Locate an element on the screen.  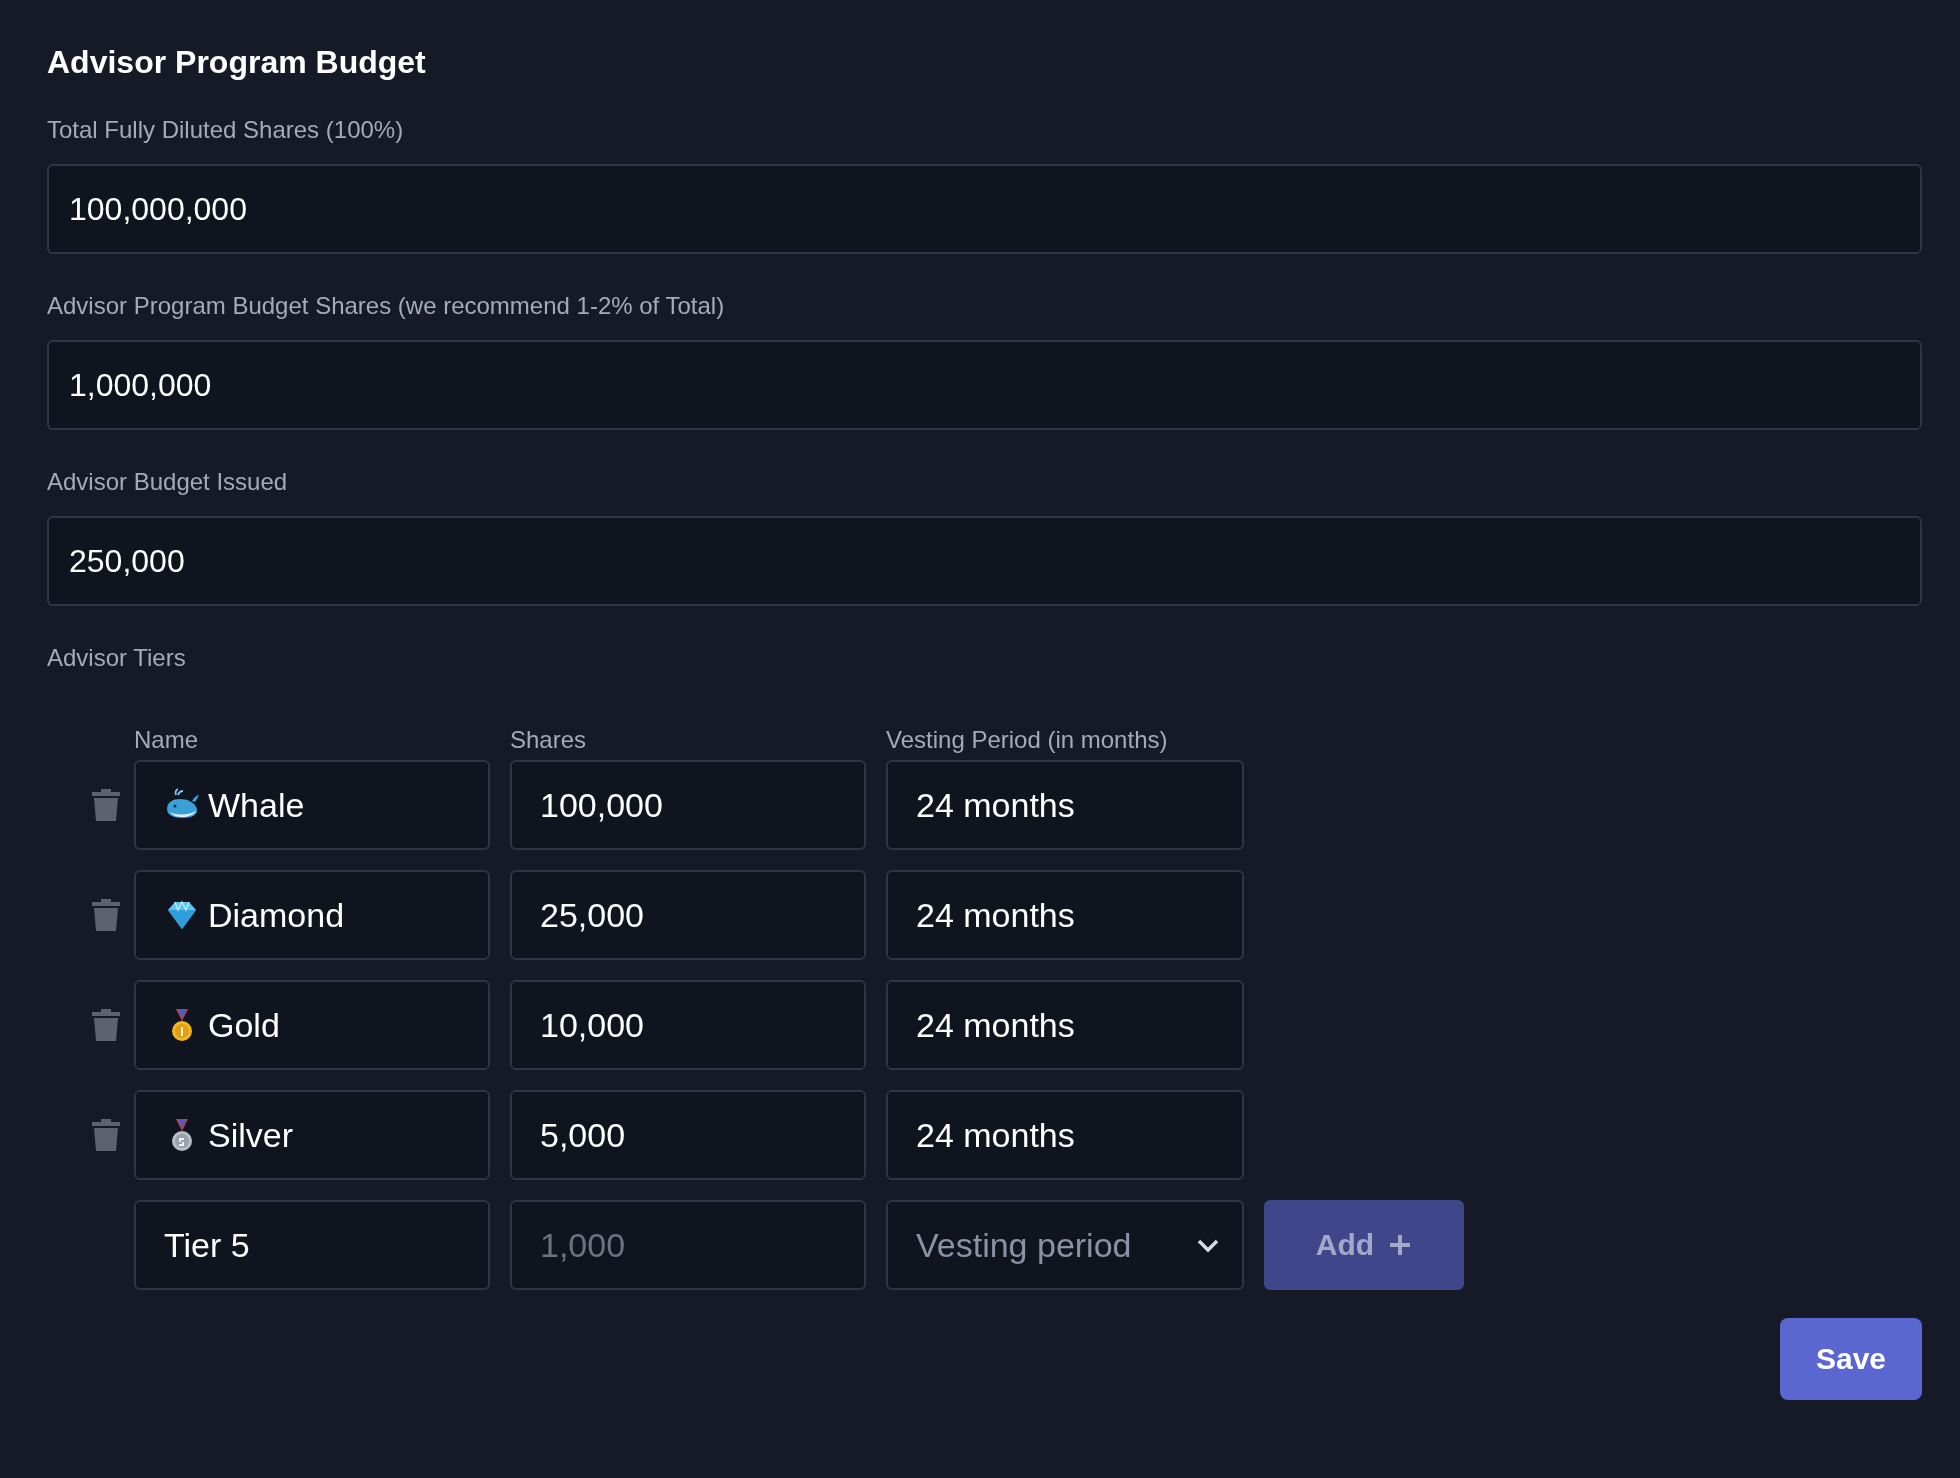
column-header: Shares is located at coordinates (549, 740).